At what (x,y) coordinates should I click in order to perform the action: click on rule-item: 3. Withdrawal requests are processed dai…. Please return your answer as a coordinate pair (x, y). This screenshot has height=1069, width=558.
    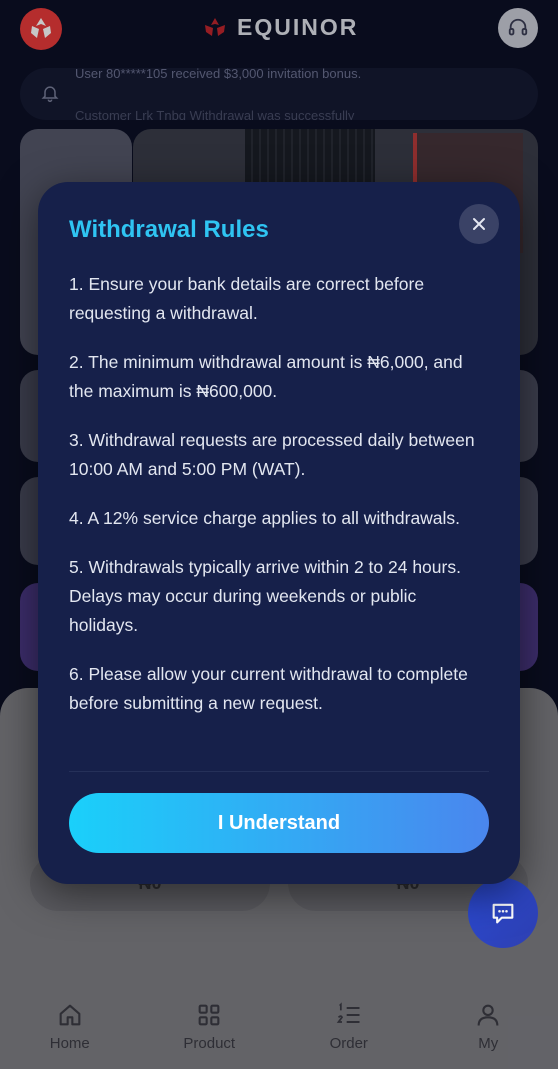
    Looking at the image, I should click on (272, 454).